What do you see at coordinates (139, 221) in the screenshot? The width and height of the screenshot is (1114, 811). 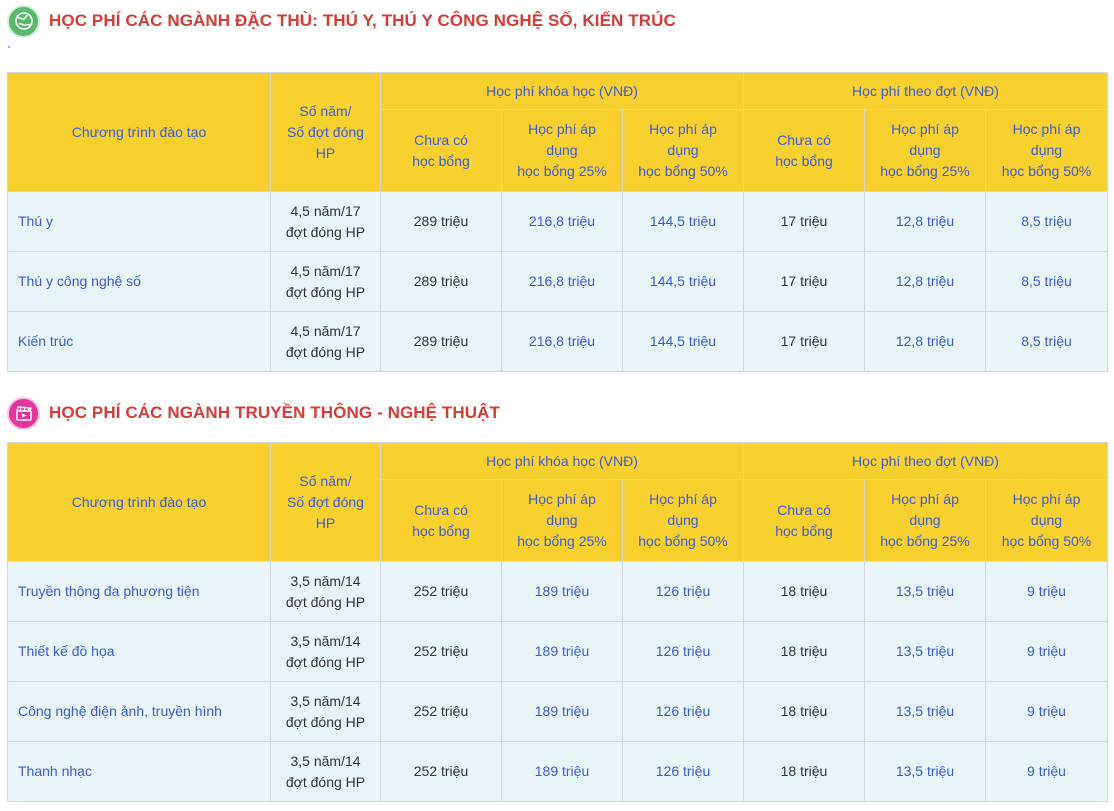 I see `program-name: Thú y` at bounding box center [139, 221].